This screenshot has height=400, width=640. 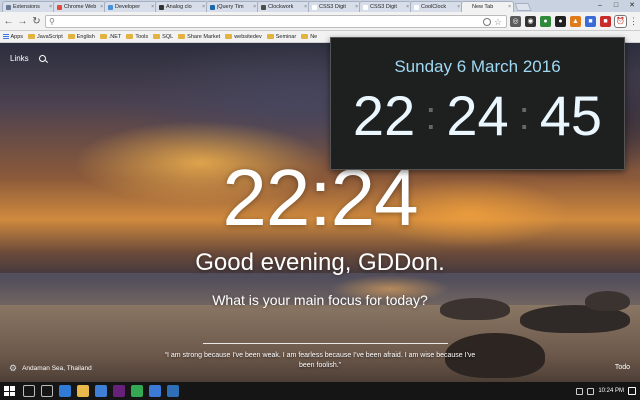 I want to click on popup-date: Sunday 6 March 2016, so click(x=477, y=66).